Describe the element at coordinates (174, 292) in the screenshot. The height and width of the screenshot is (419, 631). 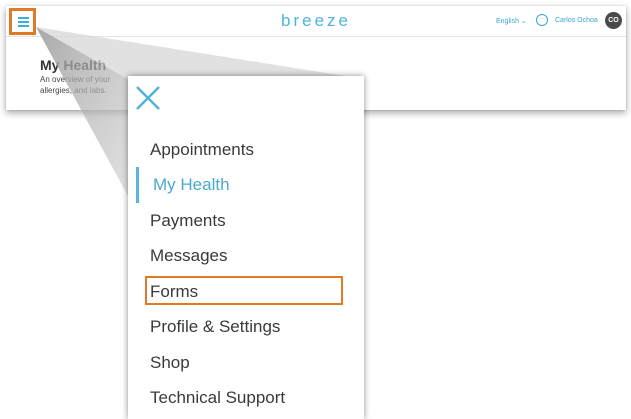
I see `menu-item-forms: Forms` at that location.